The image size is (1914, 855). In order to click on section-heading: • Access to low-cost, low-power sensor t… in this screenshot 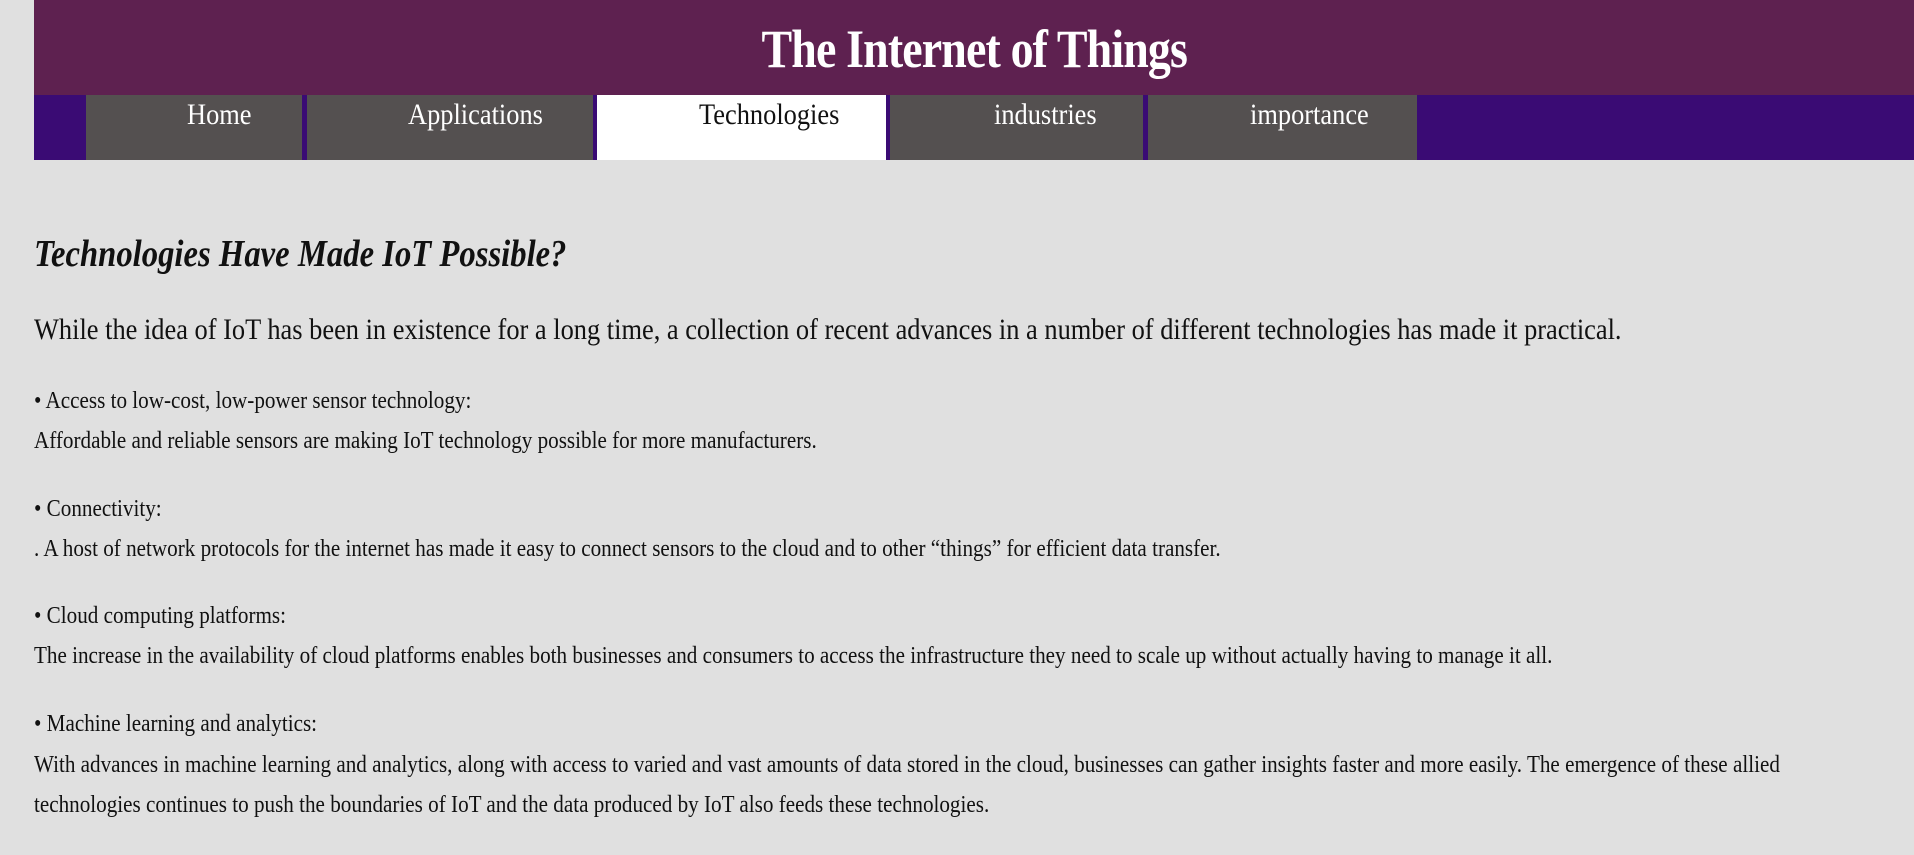, I will do `click(253, 401)`.